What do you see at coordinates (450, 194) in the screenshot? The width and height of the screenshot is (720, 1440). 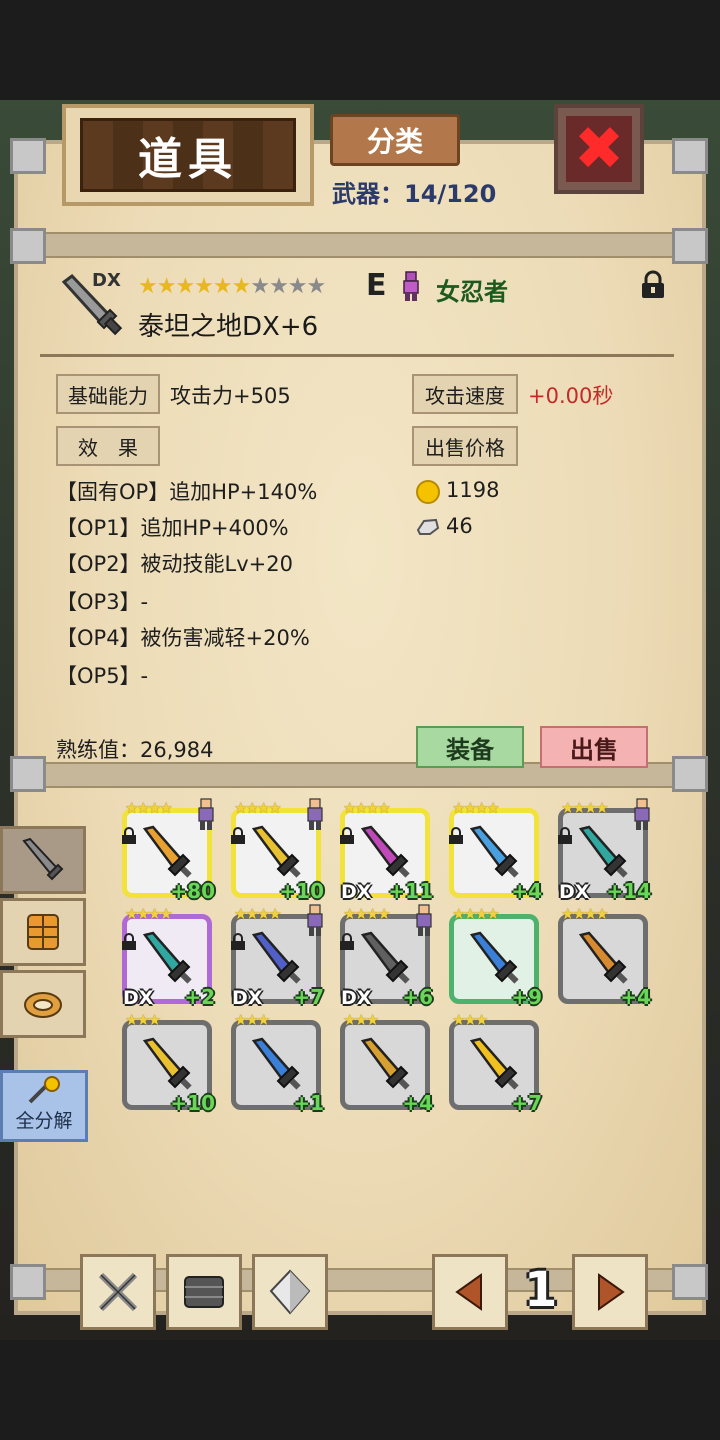 I see `weapon-count-value: 14/120` at bounding box center [450, 194].